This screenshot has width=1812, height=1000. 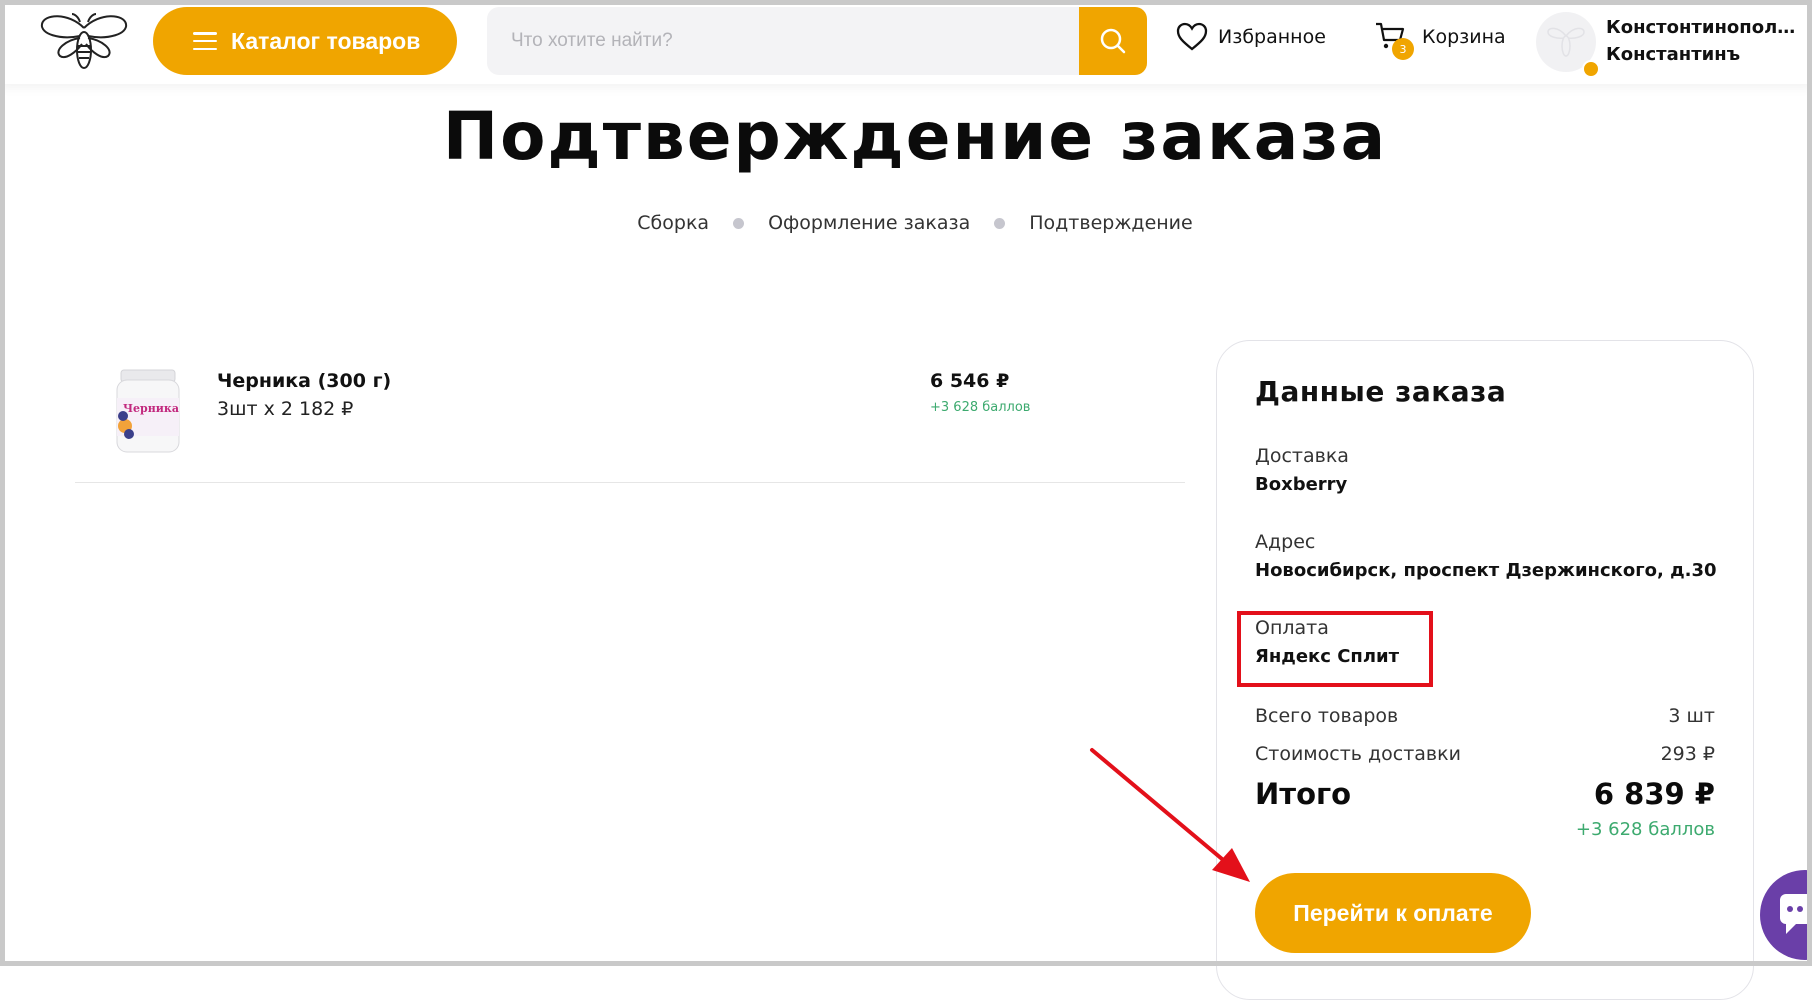 What do you see at coordinates (1485, 754) in the screenshot?
I see `shipping-cost-row: Стоимость доставки 293 ₽` at bounding box center [1485, 754].